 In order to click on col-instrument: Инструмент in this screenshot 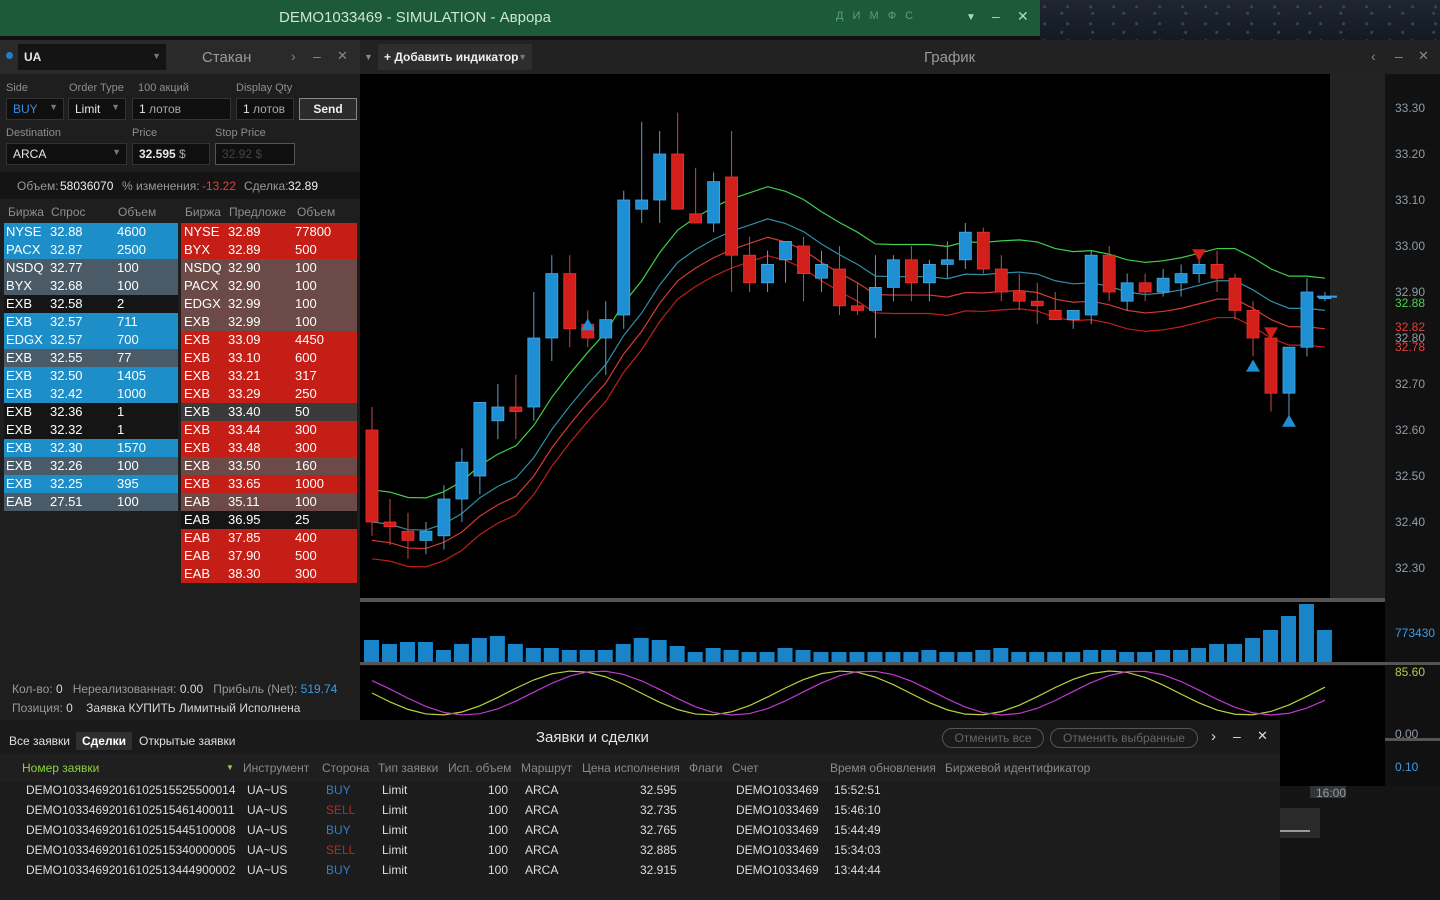, I will do `click(276, 768)`.